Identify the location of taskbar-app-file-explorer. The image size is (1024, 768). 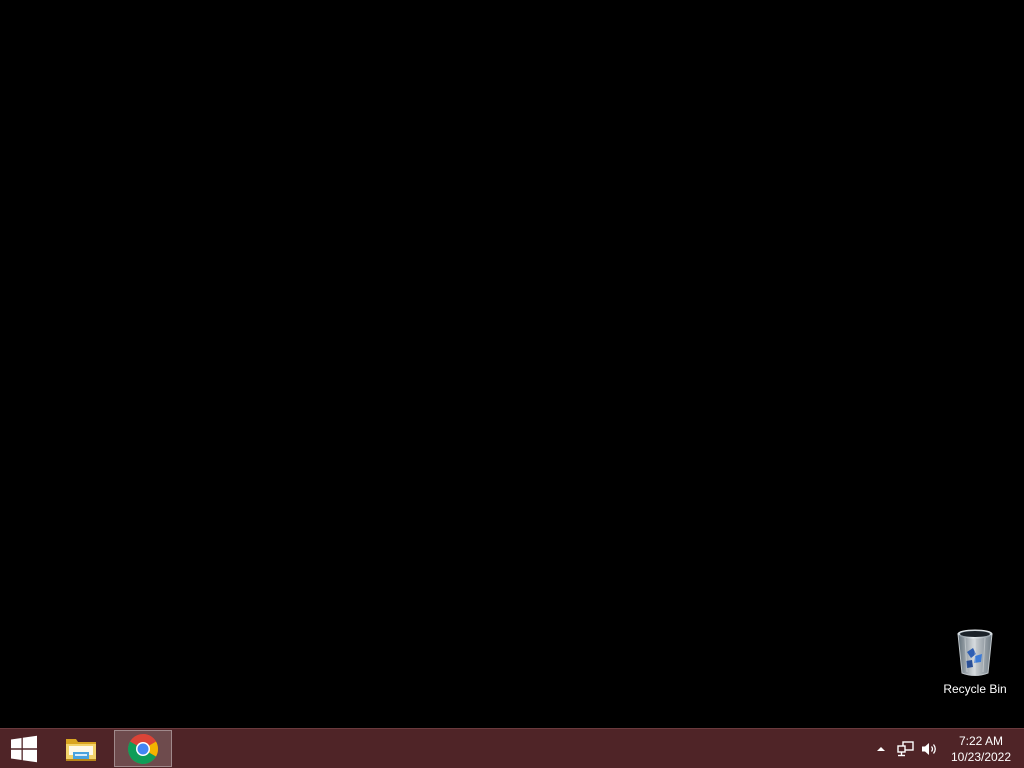
(81, 748).